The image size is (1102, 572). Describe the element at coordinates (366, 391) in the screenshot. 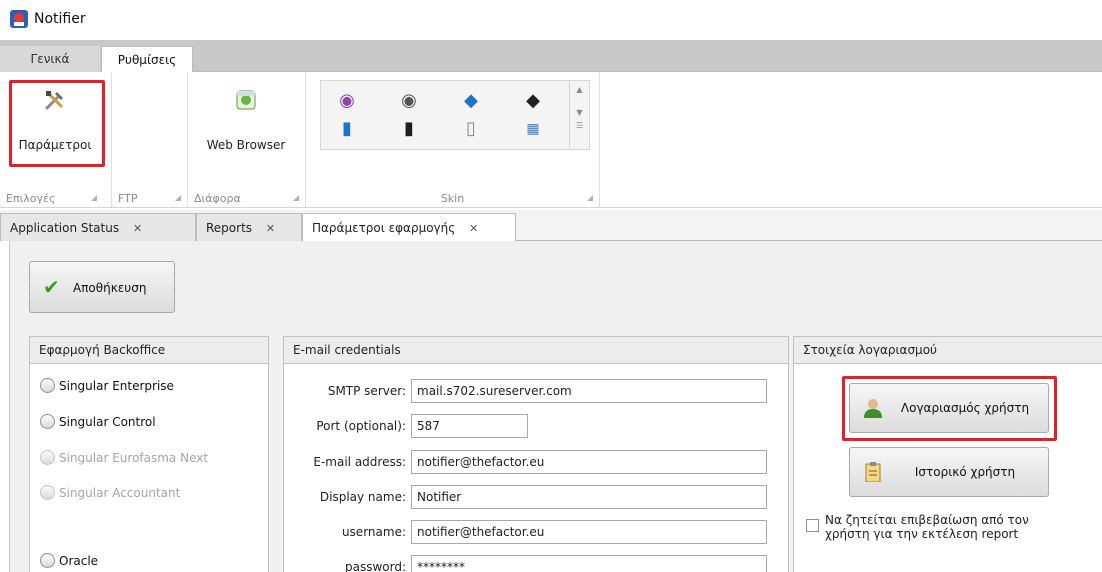

I see `smtp-label: SMTP server:` at that location.